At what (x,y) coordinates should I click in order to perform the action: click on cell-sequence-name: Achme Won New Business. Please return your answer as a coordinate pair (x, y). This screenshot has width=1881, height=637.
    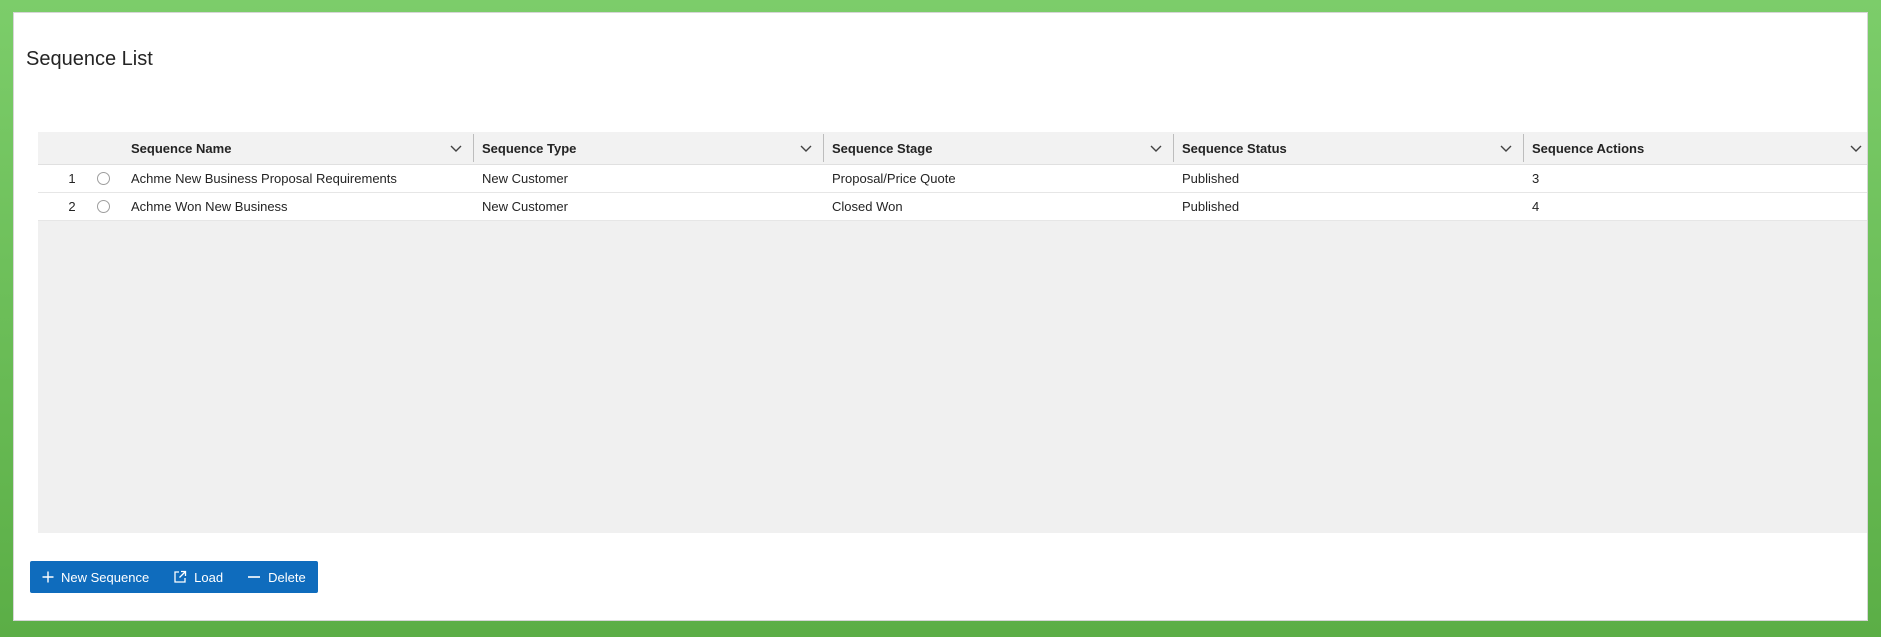
    Looking at the image, I should click on (209, 206).